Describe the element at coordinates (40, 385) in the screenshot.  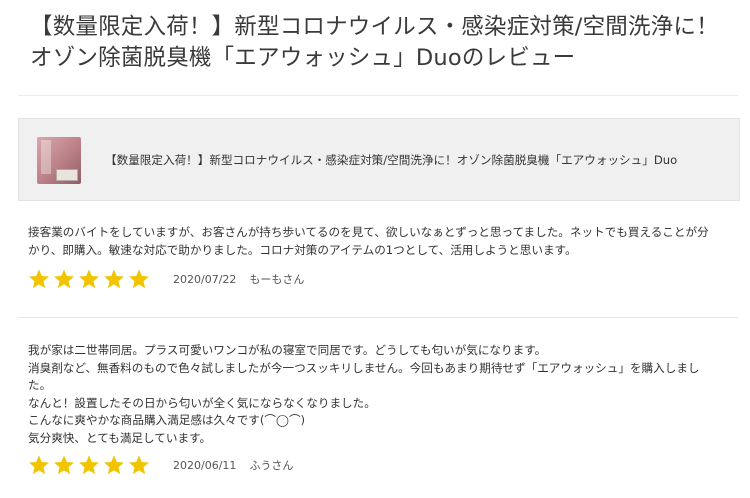
I see `review-text-line: た。` at that location.